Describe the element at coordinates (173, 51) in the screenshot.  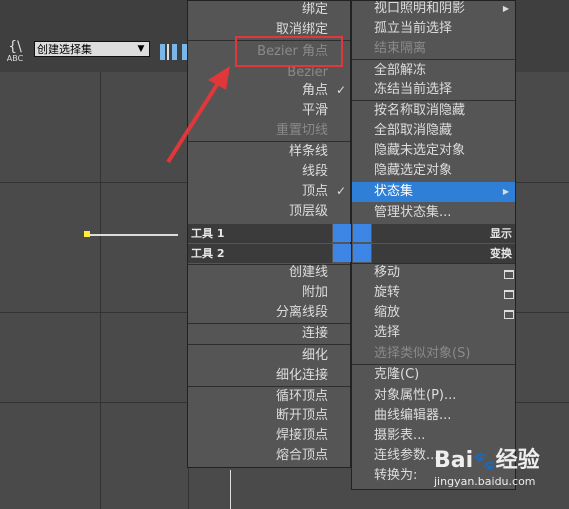
I see `mirror-tool-icon` at that location.